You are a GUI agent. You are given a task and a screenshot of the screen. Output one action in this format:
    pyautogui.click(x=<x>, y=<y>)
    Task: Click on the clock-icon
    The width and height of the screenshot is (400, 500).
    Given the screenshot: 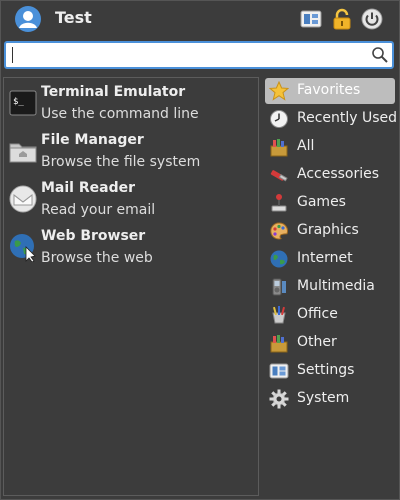 What is the action you would take?
    pyautogui.click(x=279, y=119)
    